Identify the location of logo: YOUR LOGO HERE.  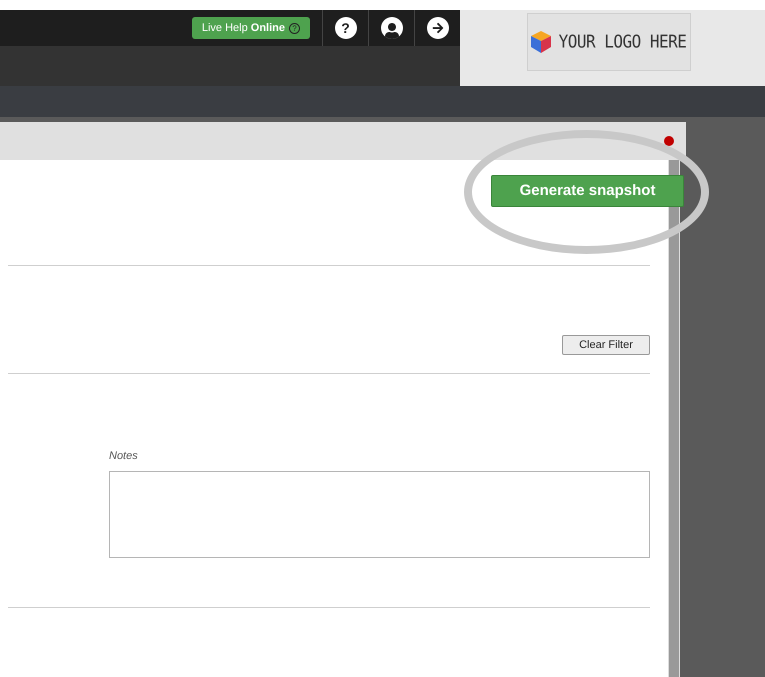
(608, 42).